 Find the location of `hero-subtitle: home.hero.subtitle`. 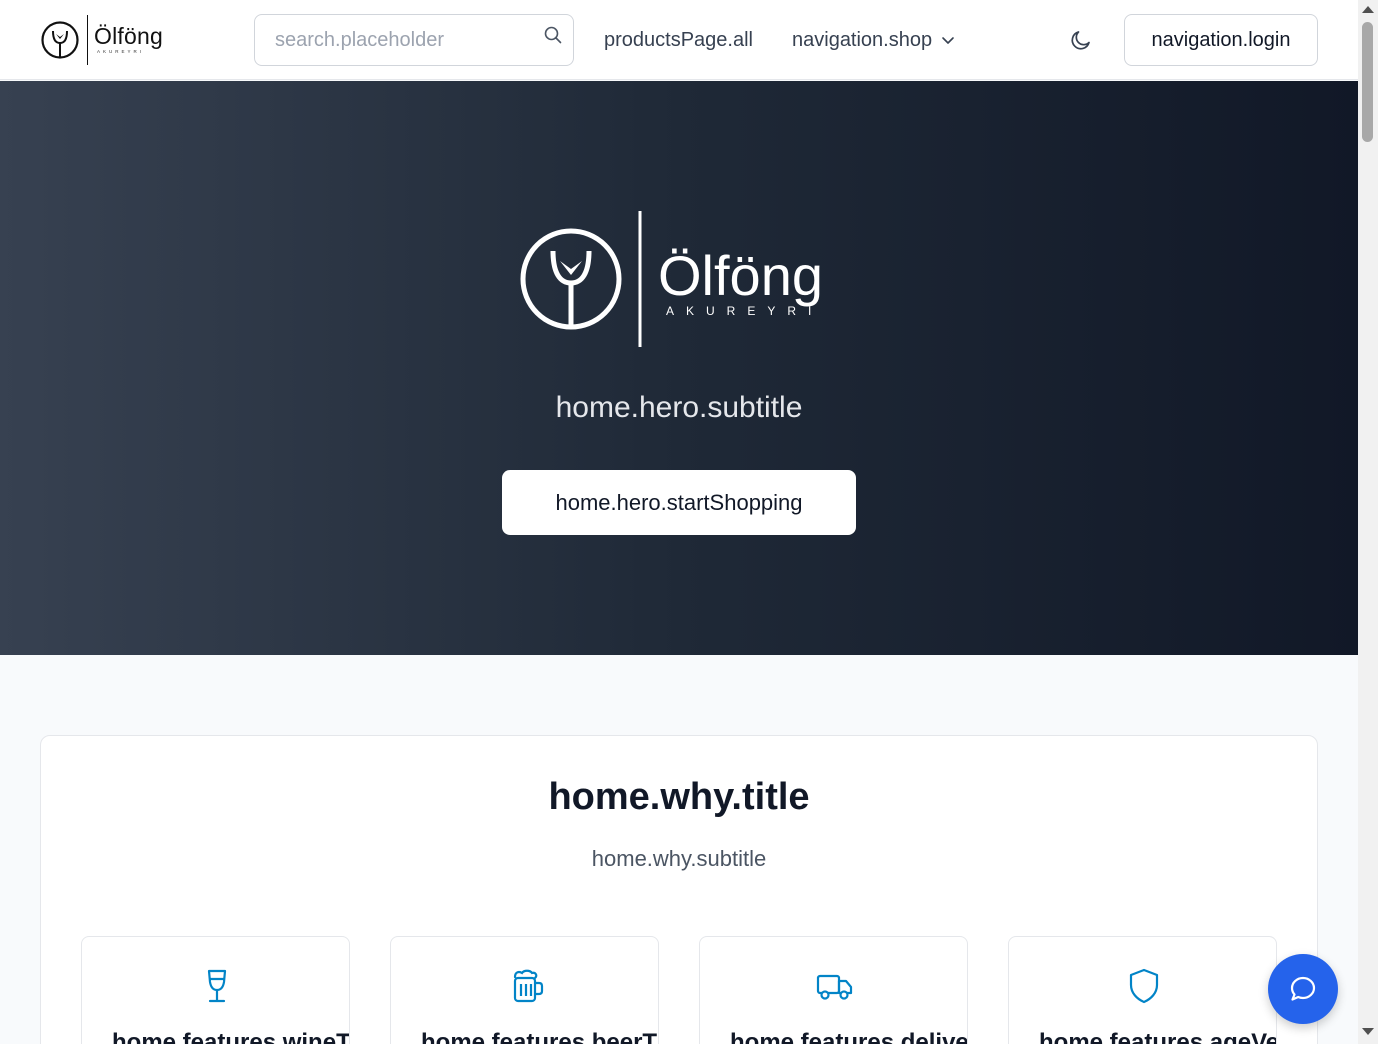

hero-subtitle: home.hero.subtitle is located at coordinates (679, 407).